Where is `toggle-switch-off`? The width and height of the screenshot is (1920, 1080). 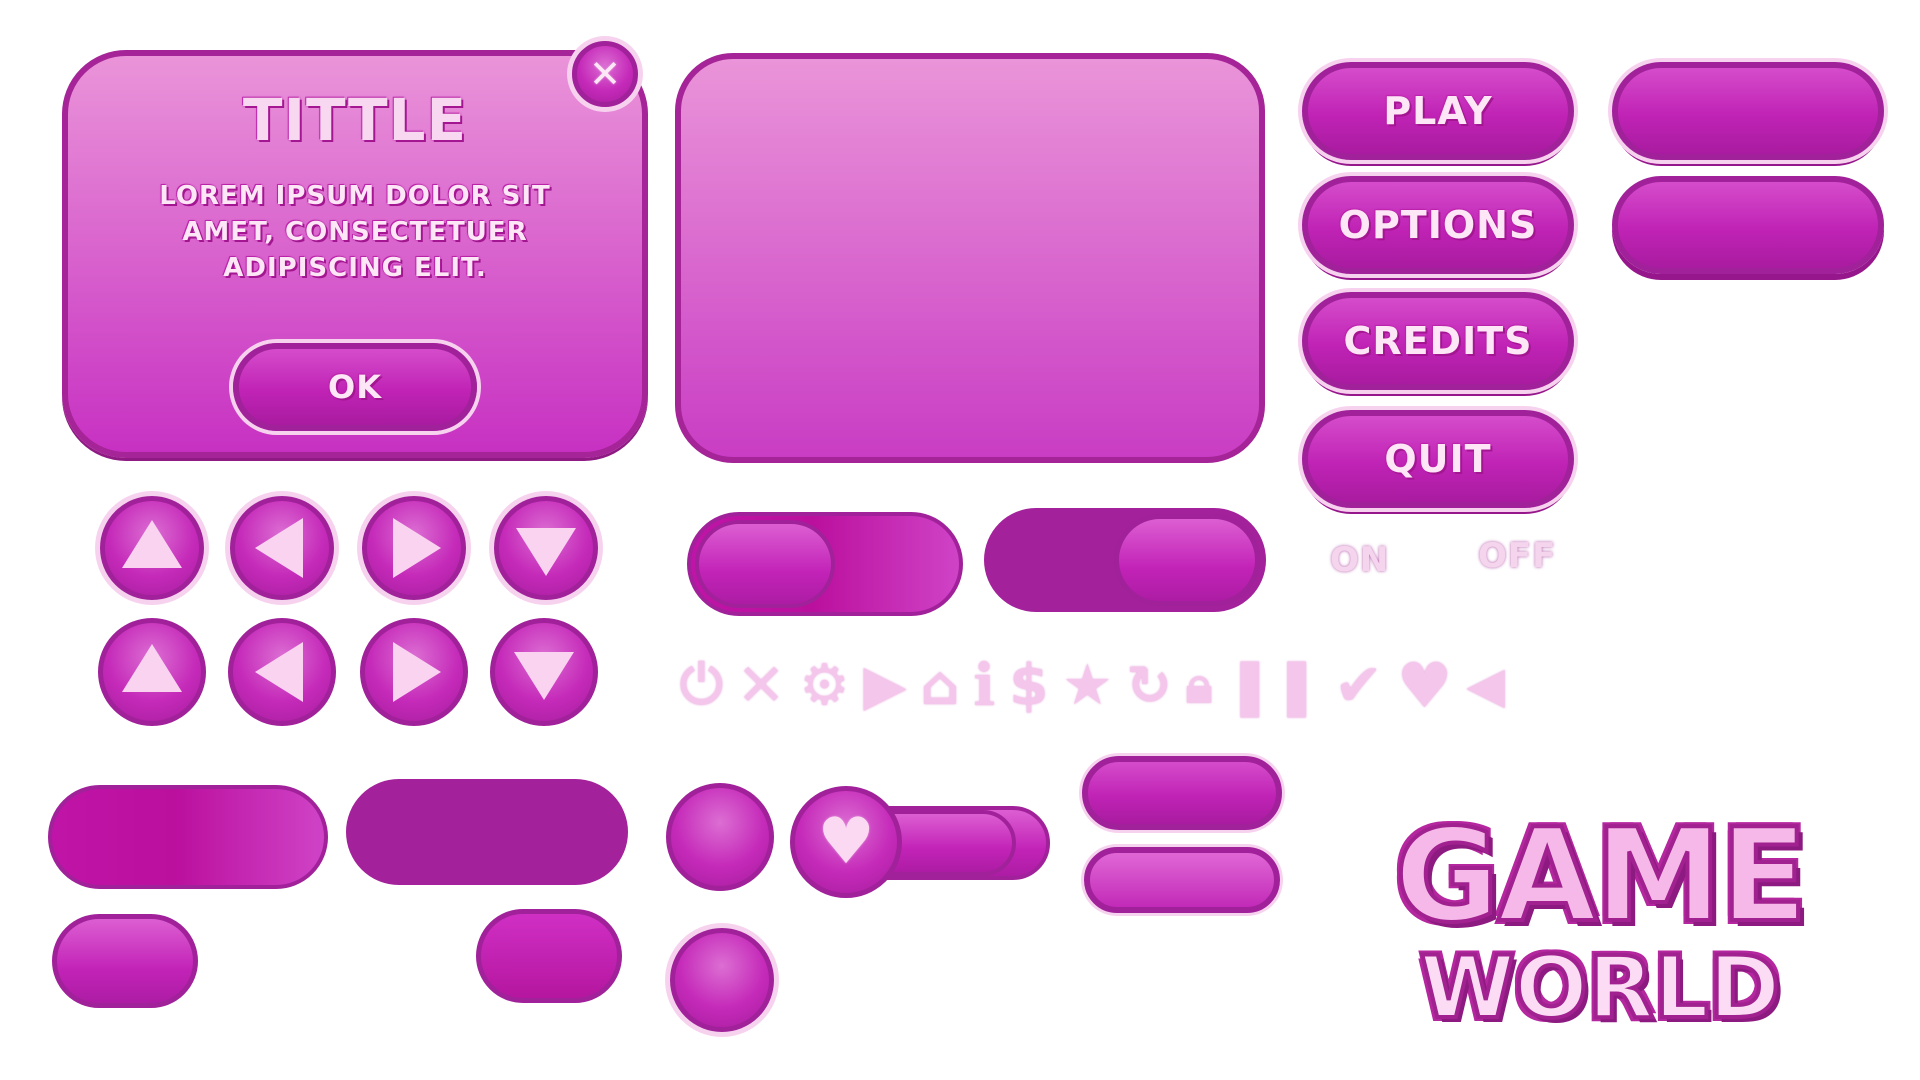
toggle-switch-off is located at coordinates (1125, 560).